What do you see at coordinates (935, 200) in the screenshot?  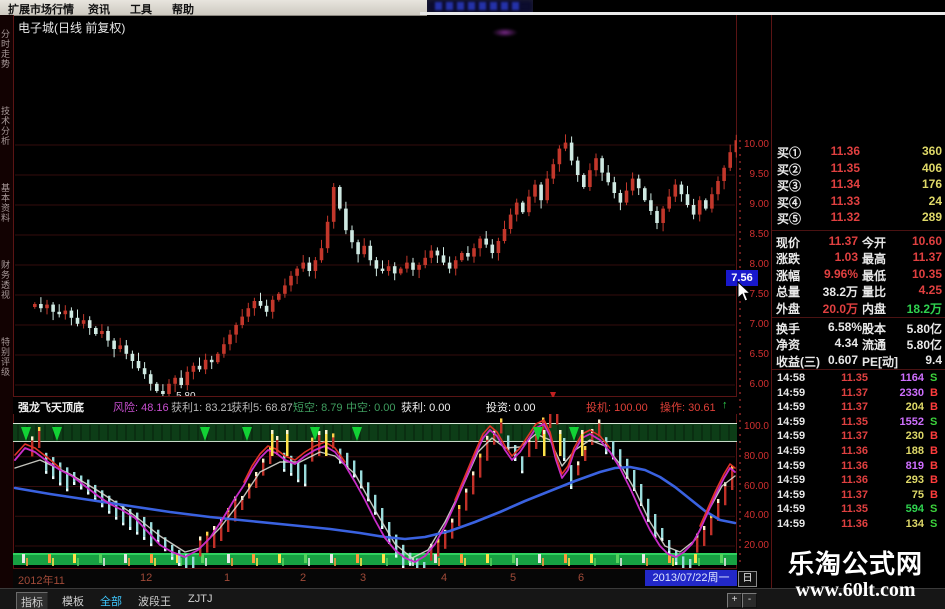 I see `bid-volume: 24` at bounding box center [935, 200].